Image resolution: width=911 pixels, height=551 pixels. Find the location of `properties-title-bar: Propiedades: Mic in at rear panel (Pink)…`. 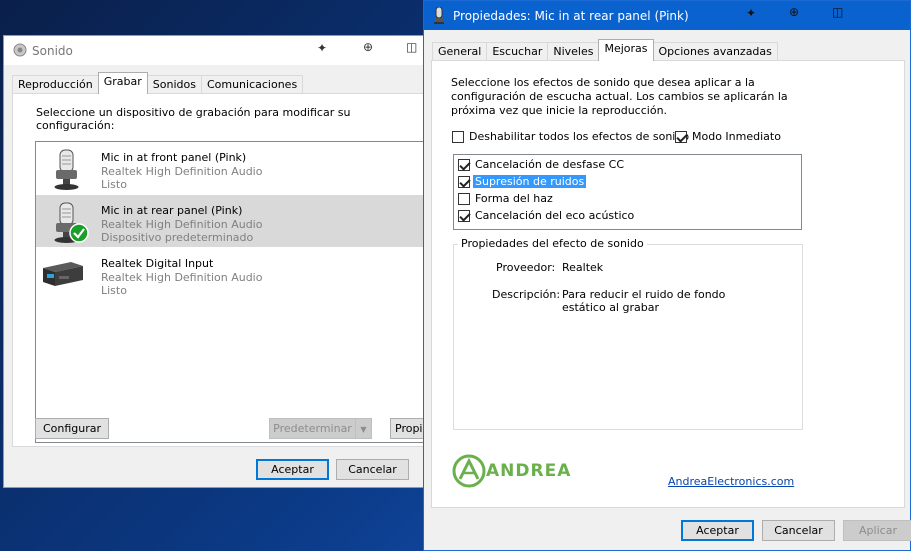

properties-title-bar: Propiedades: Mic in at rear panel (Pink)… is located at coordinates (667, 15).